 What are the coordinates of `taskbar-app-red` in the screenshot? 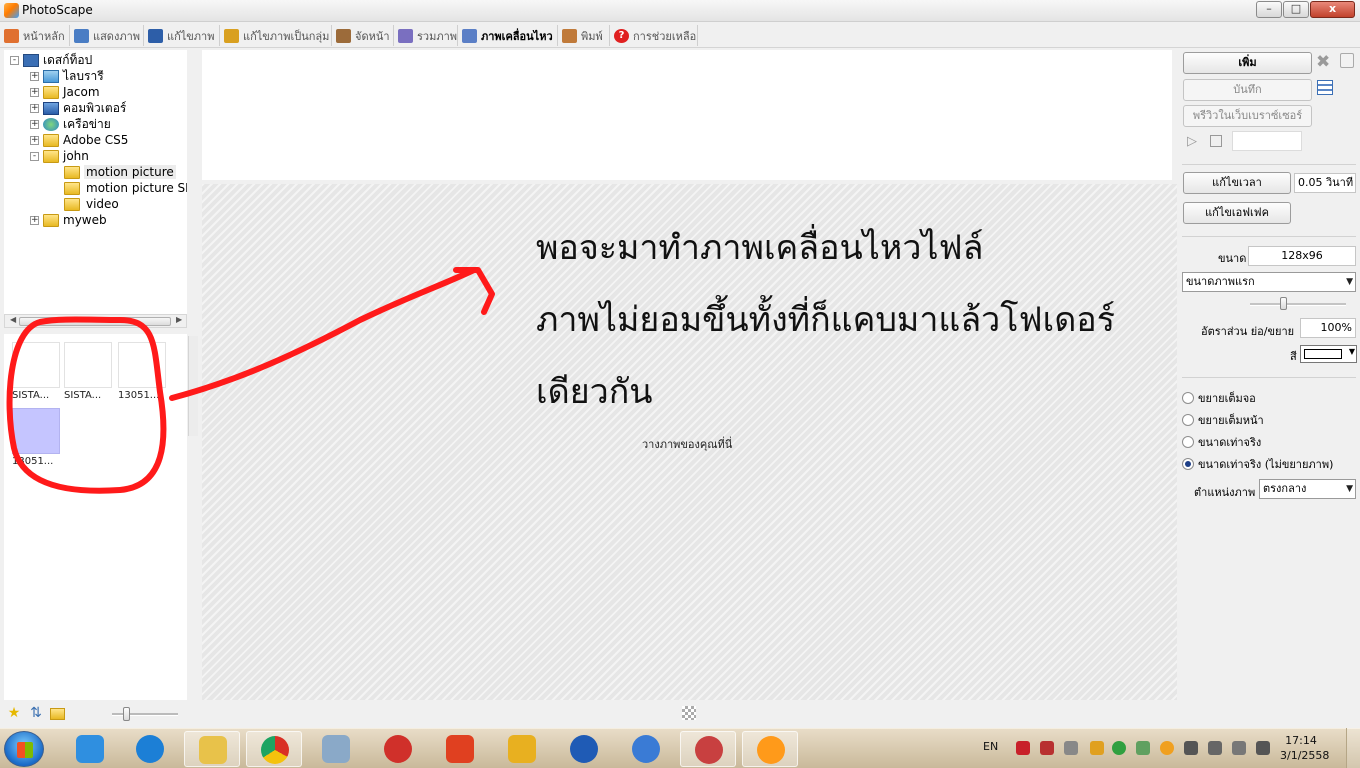 It's located at (398, 749).